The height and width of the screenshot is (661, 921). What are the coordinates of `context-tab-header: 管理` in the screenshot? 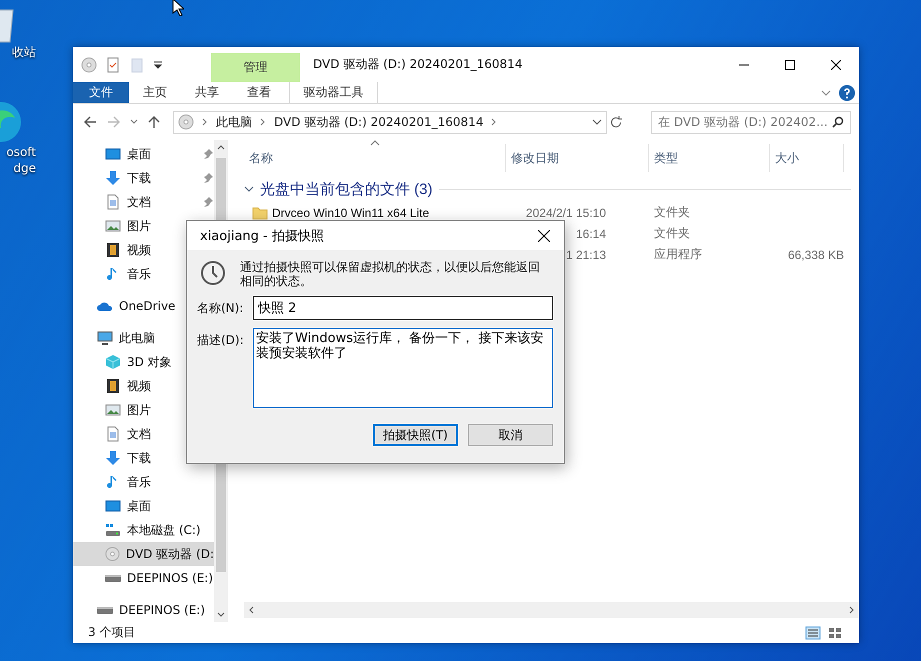 It's located at (255, 67).